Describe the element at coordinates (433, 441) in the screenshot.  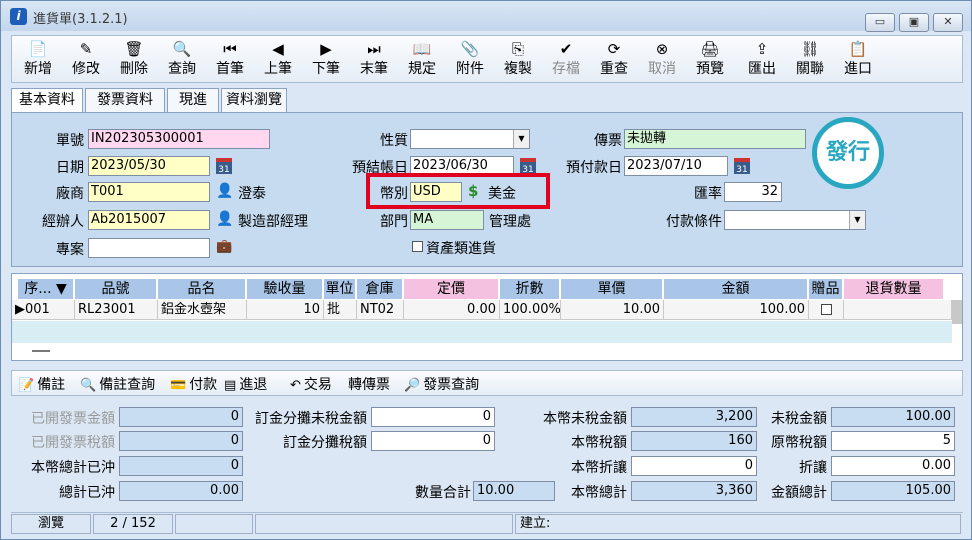
I see `deposit-tax-field: 0` at that location.